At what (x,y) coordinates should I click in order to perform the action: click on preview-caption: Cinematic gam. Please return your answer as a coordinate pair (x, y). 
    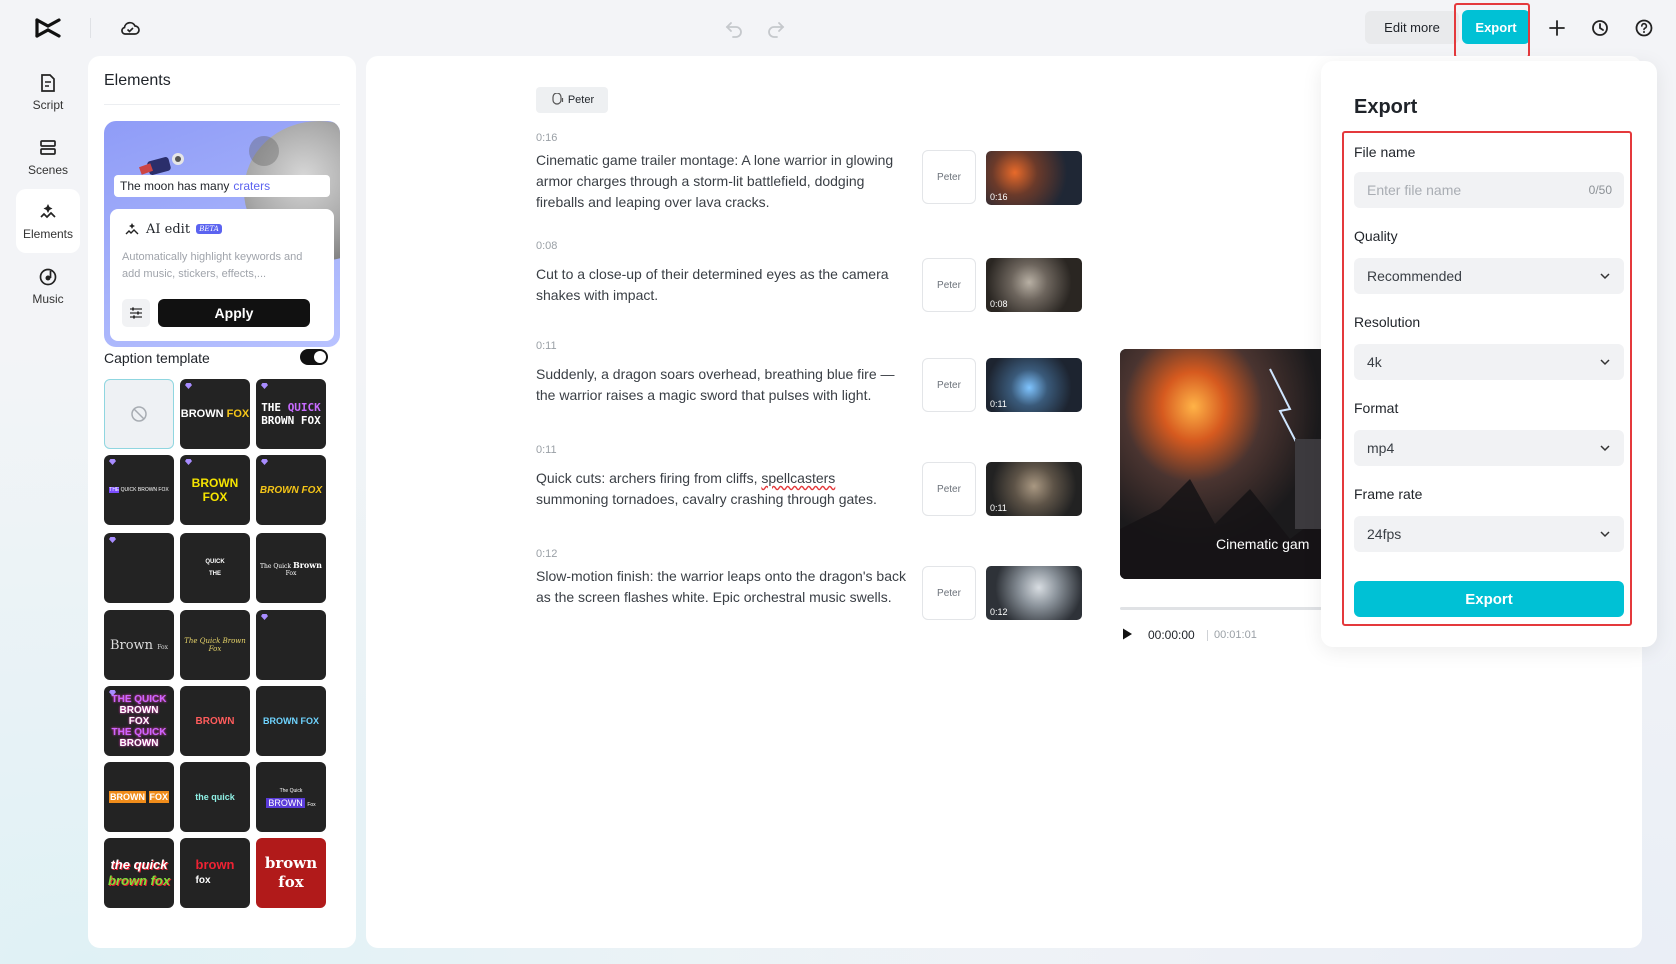
    Looking at the image, I should click on (1273, 544).